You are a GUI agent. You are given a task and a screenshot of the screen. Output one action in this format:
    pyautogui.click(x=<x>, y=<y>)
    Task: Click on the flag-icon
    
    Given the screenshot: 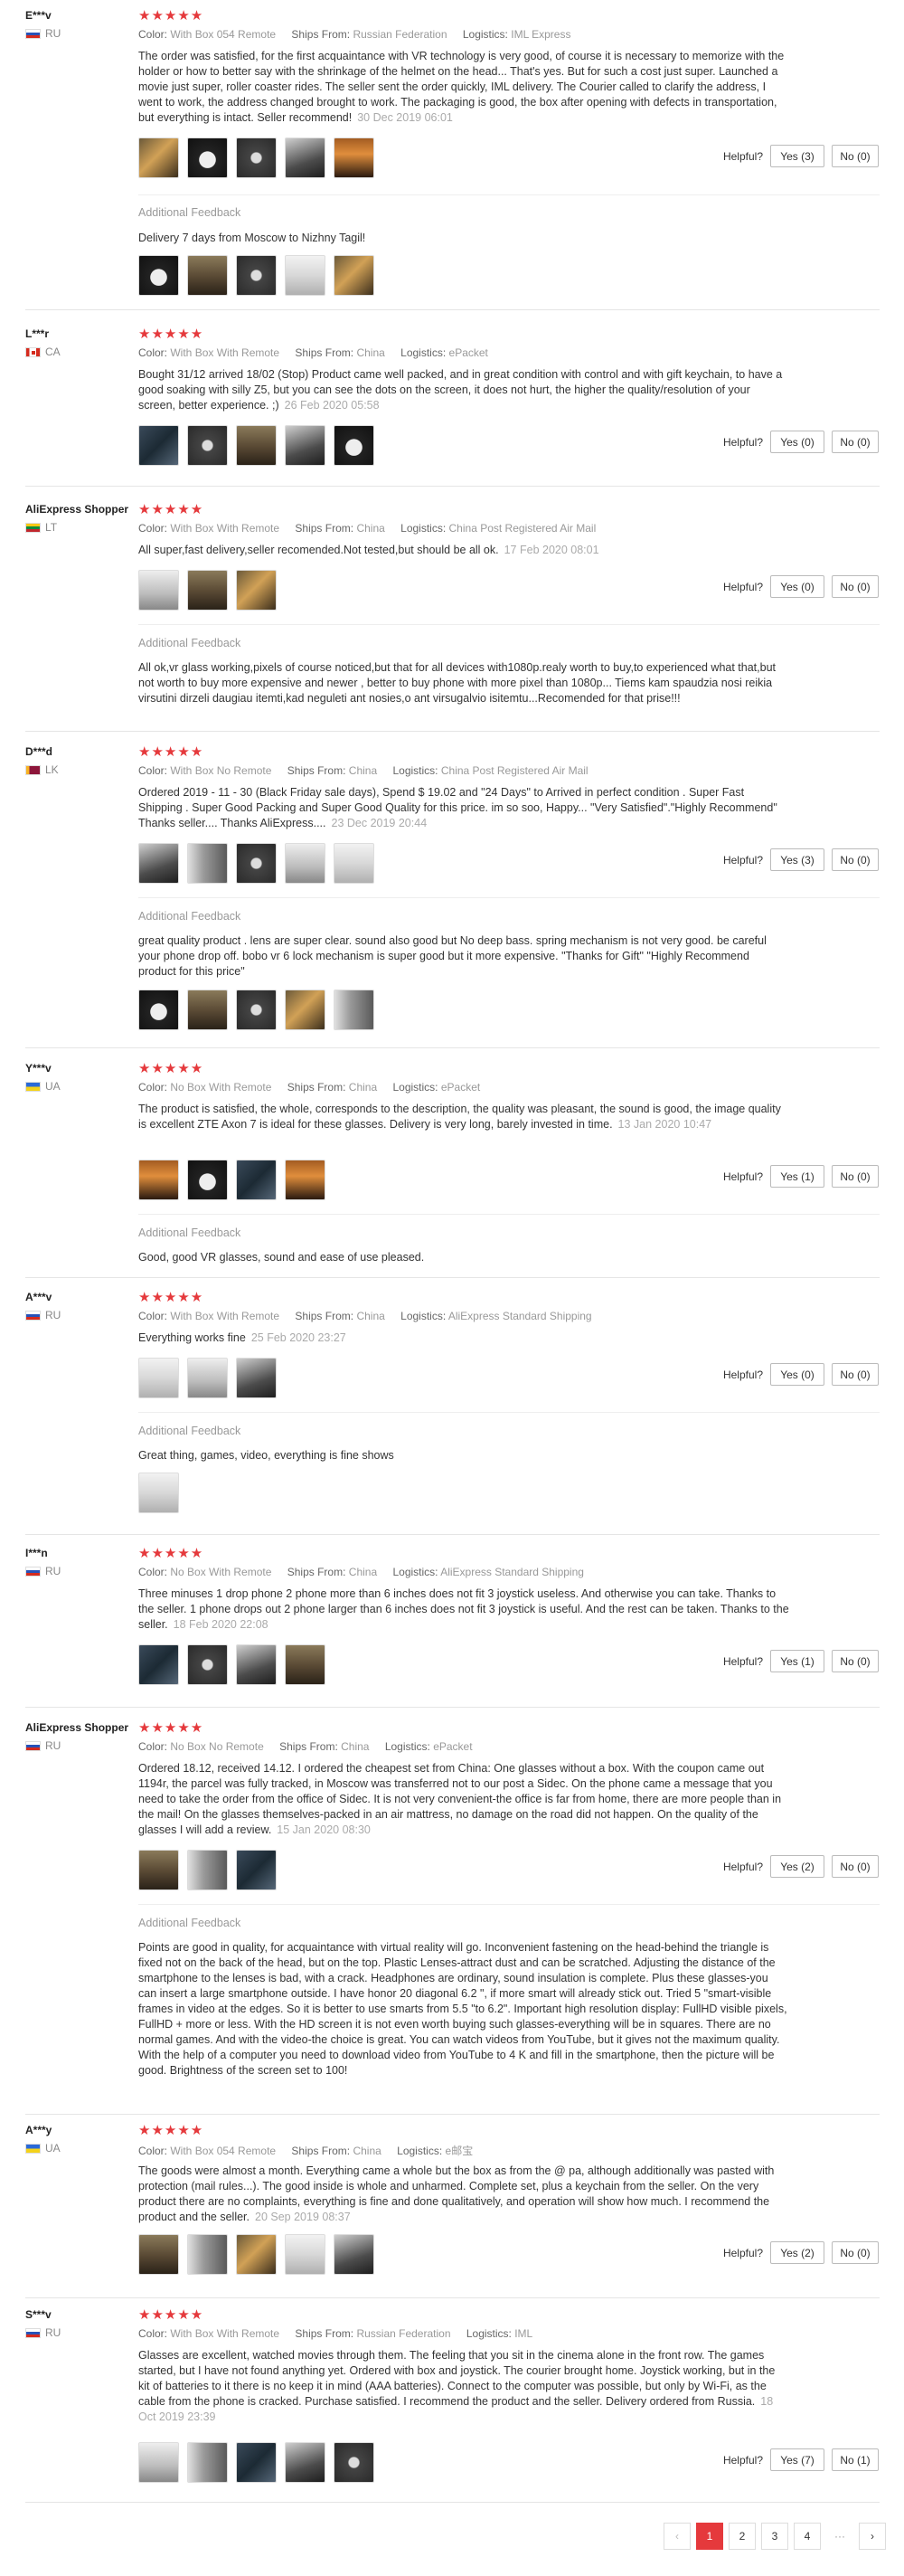 What is the action you would take?
    pyautogui.click(x=33, y=527)
    